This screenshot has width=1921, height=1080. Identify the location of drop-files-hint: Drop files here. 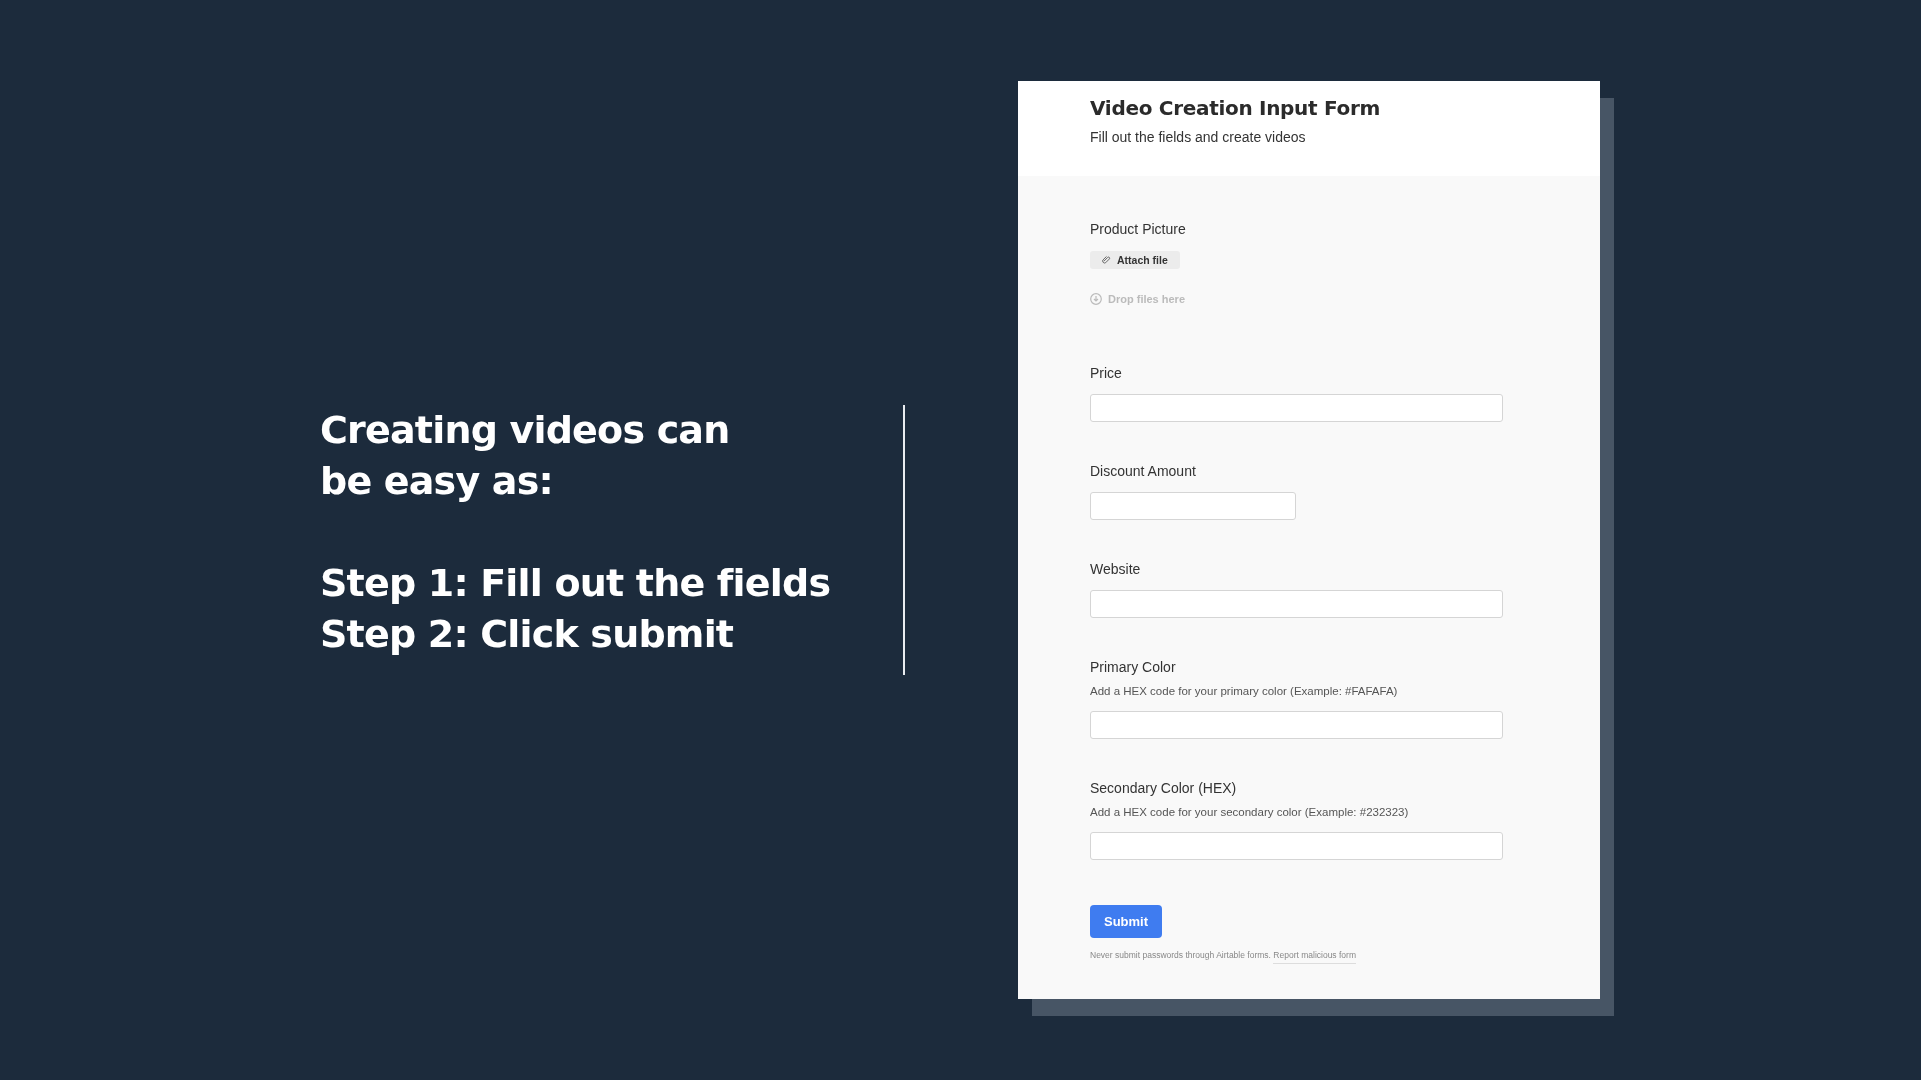
(1147, 298).